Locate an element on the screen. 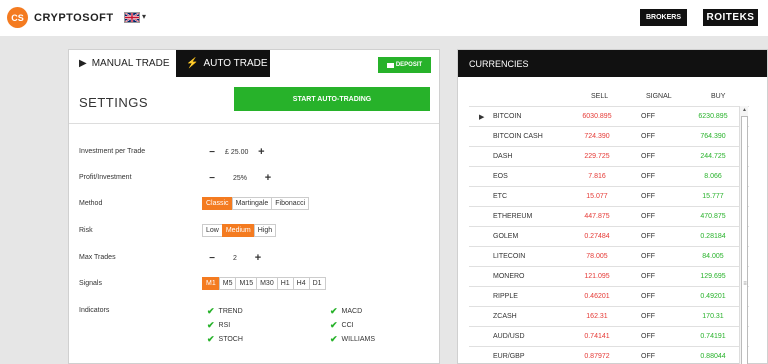 The height and width of the screenshot is (364, 768). table-row: DASH 229.725 OFF 244.725 is located at coordinates (609, 156).